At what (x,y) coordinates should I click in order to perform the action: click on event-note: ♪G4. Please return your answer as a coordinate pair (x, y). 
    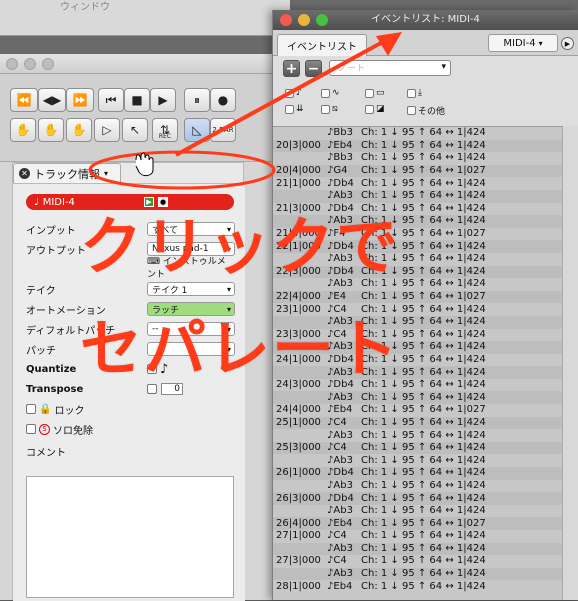
    Looking at the image, I should click on (344, 171).